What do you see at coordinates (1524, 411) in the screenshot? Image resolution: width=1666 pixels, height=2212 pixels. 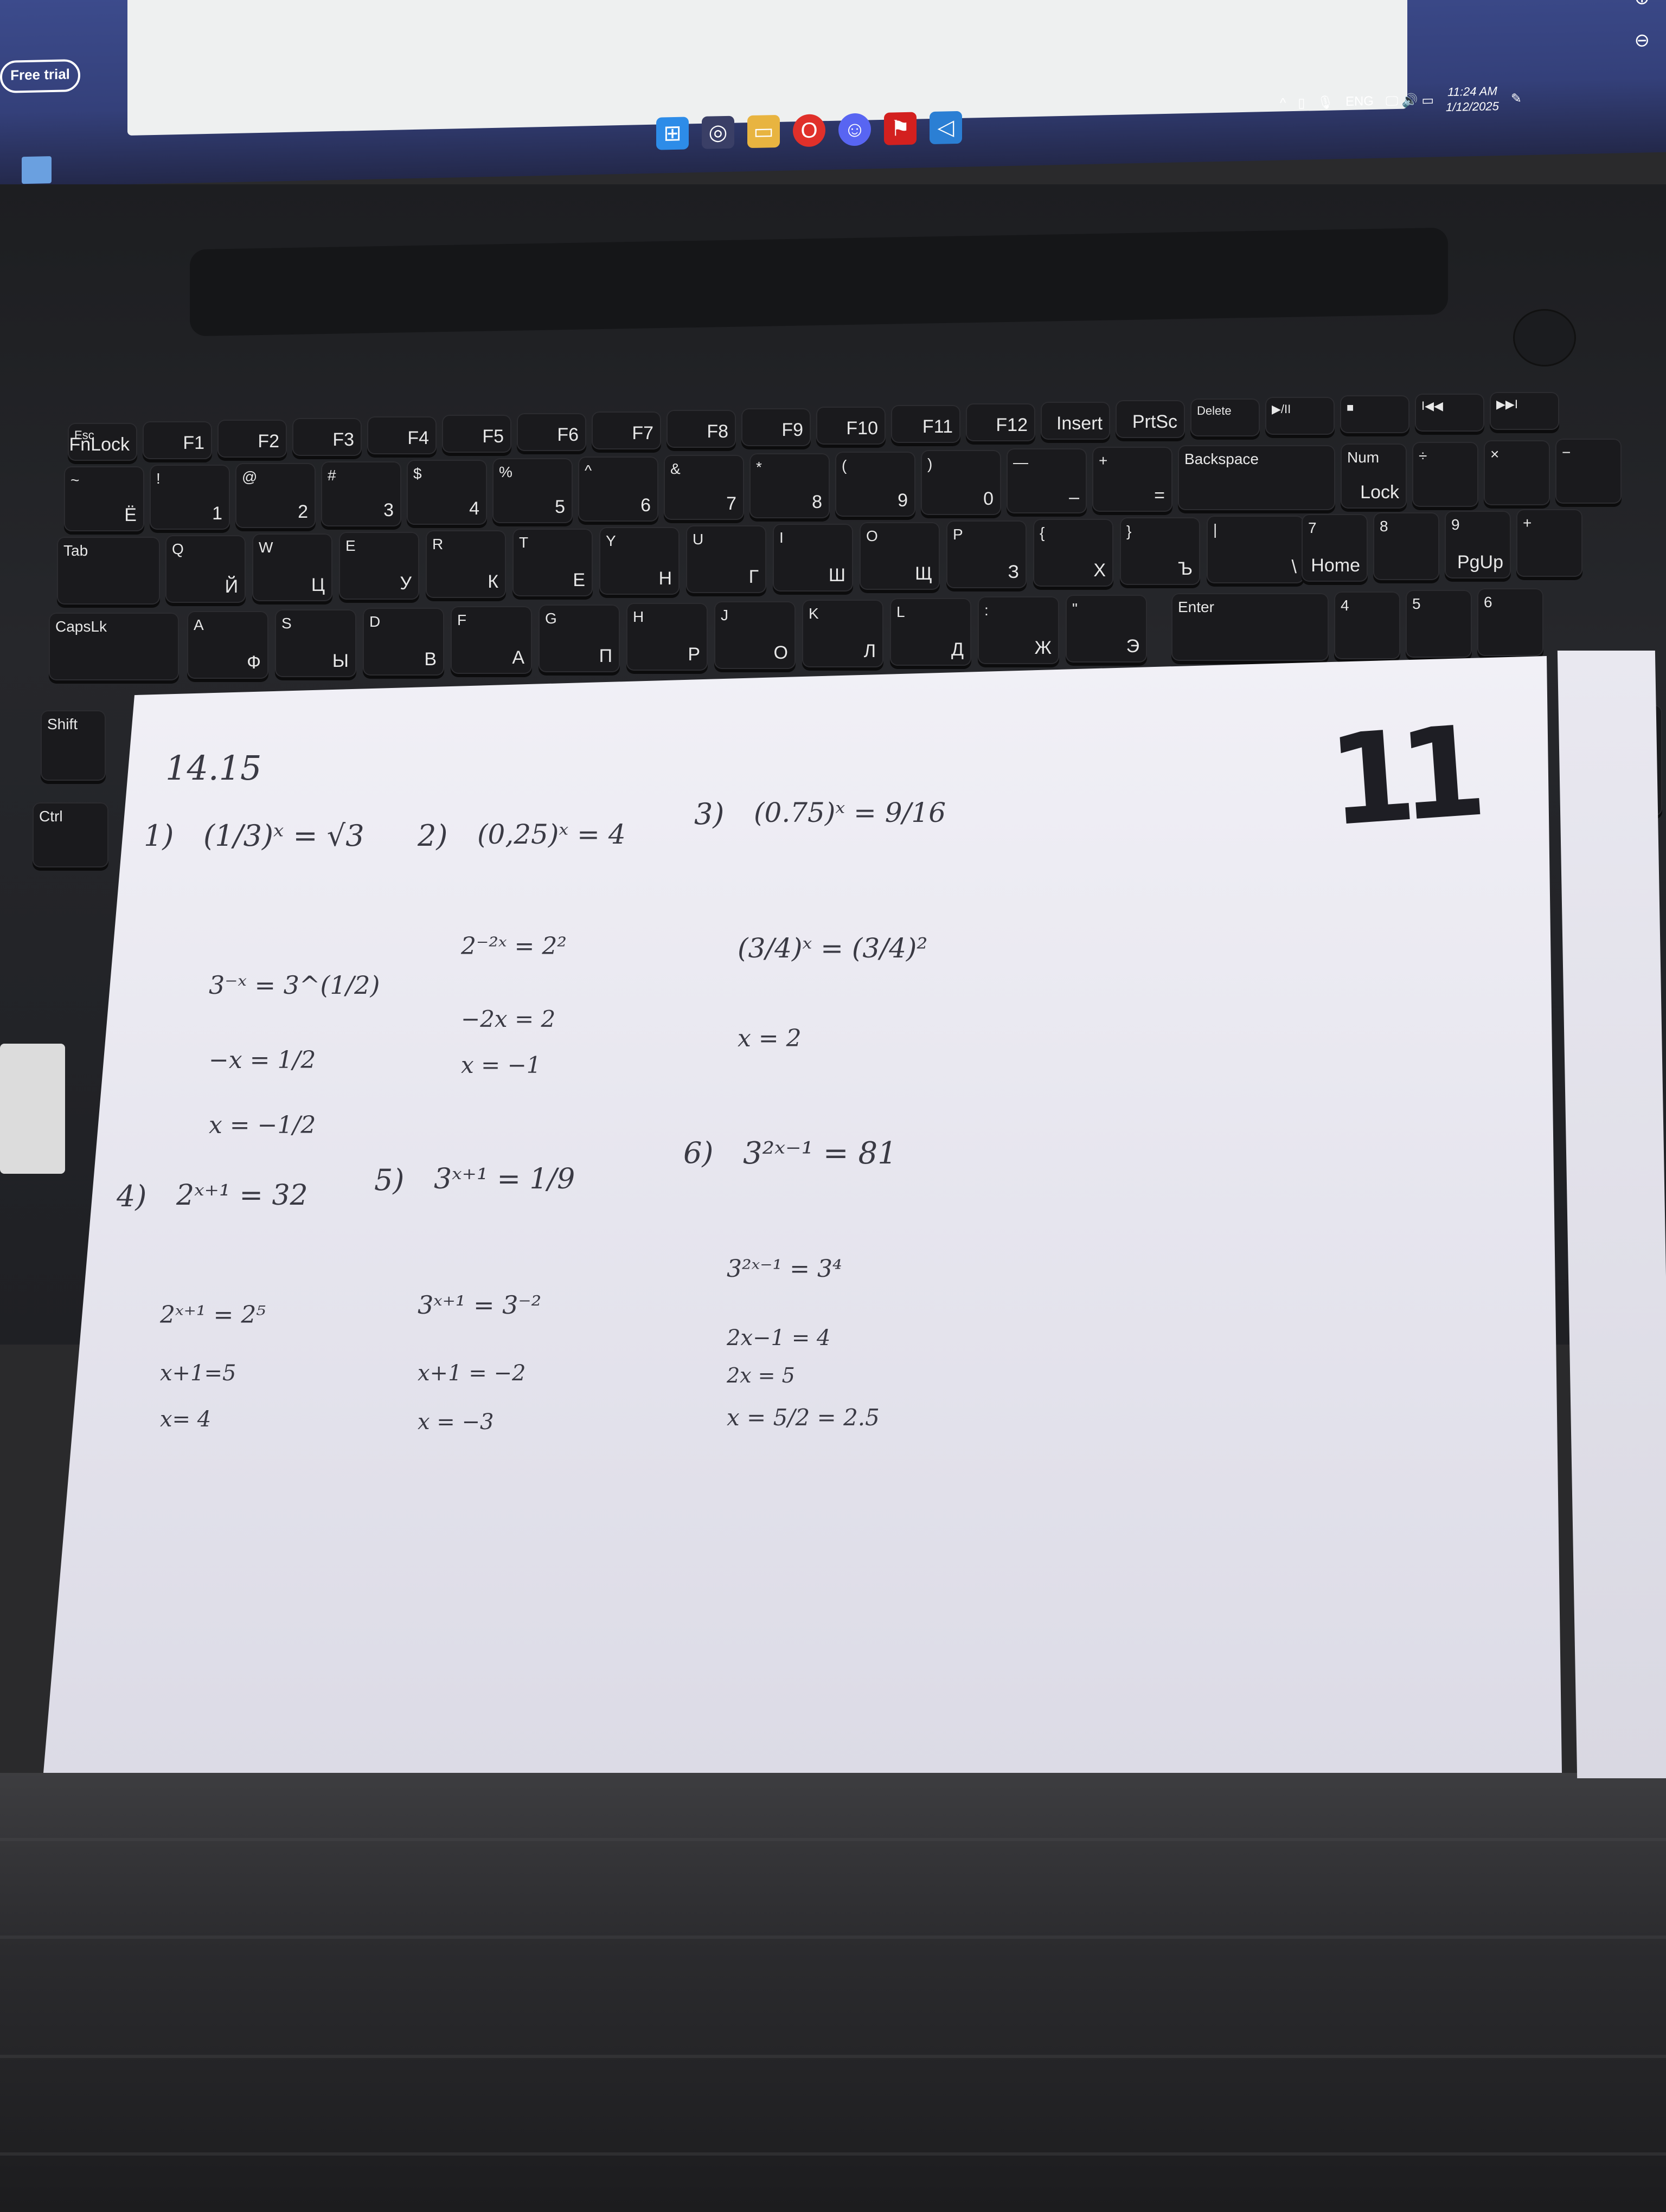 I see `fn-key-19: ▶▶I` at bounding box center [1524, 411].